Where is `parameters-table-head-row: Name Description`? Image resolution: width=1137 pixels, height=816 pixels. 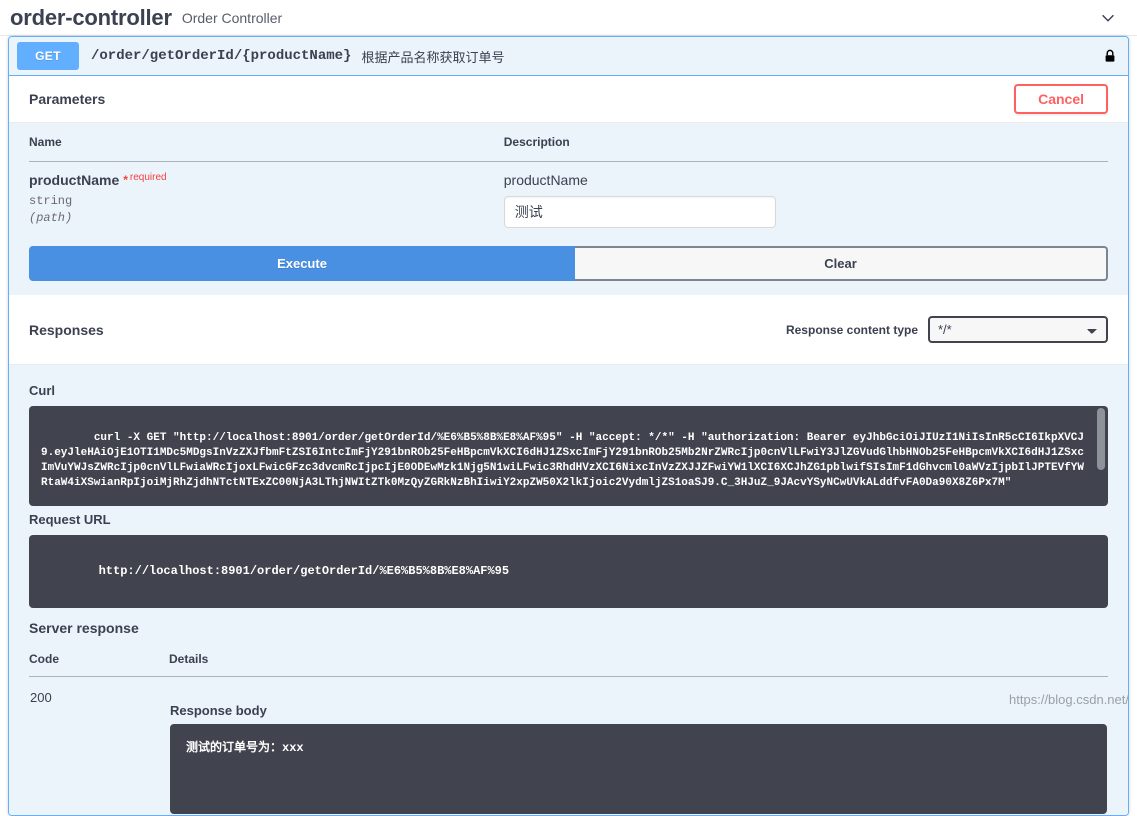
parameters-table-head-row: Name Description is located at coordinates (568, 142).